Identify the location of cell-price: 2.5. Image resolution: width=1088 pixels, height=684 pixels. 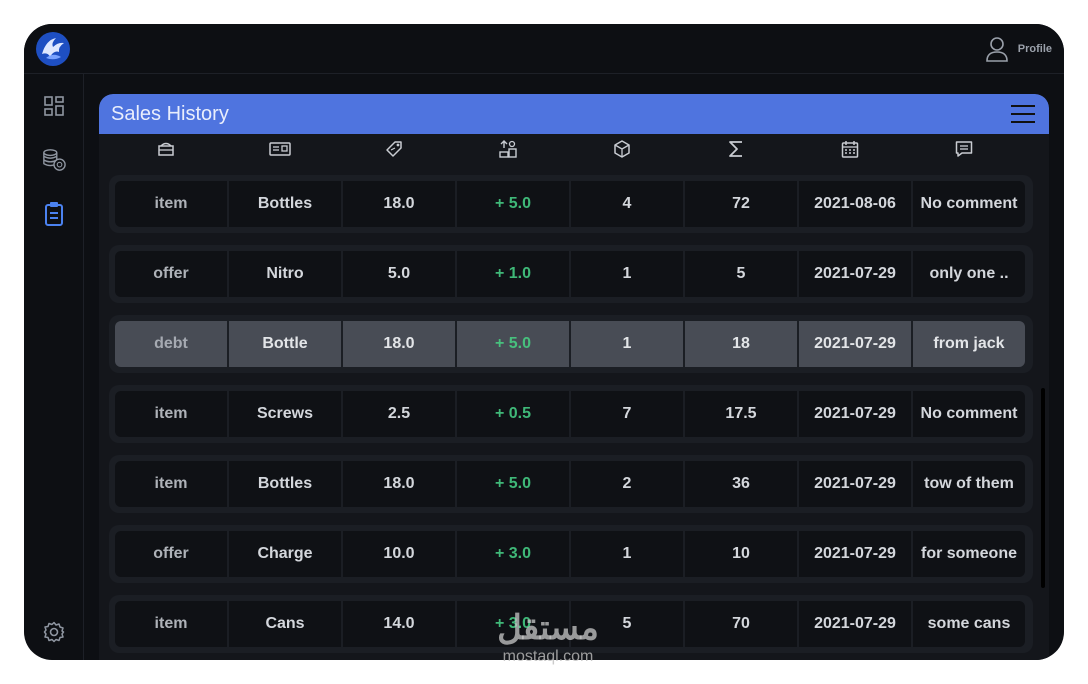
(399, 414).